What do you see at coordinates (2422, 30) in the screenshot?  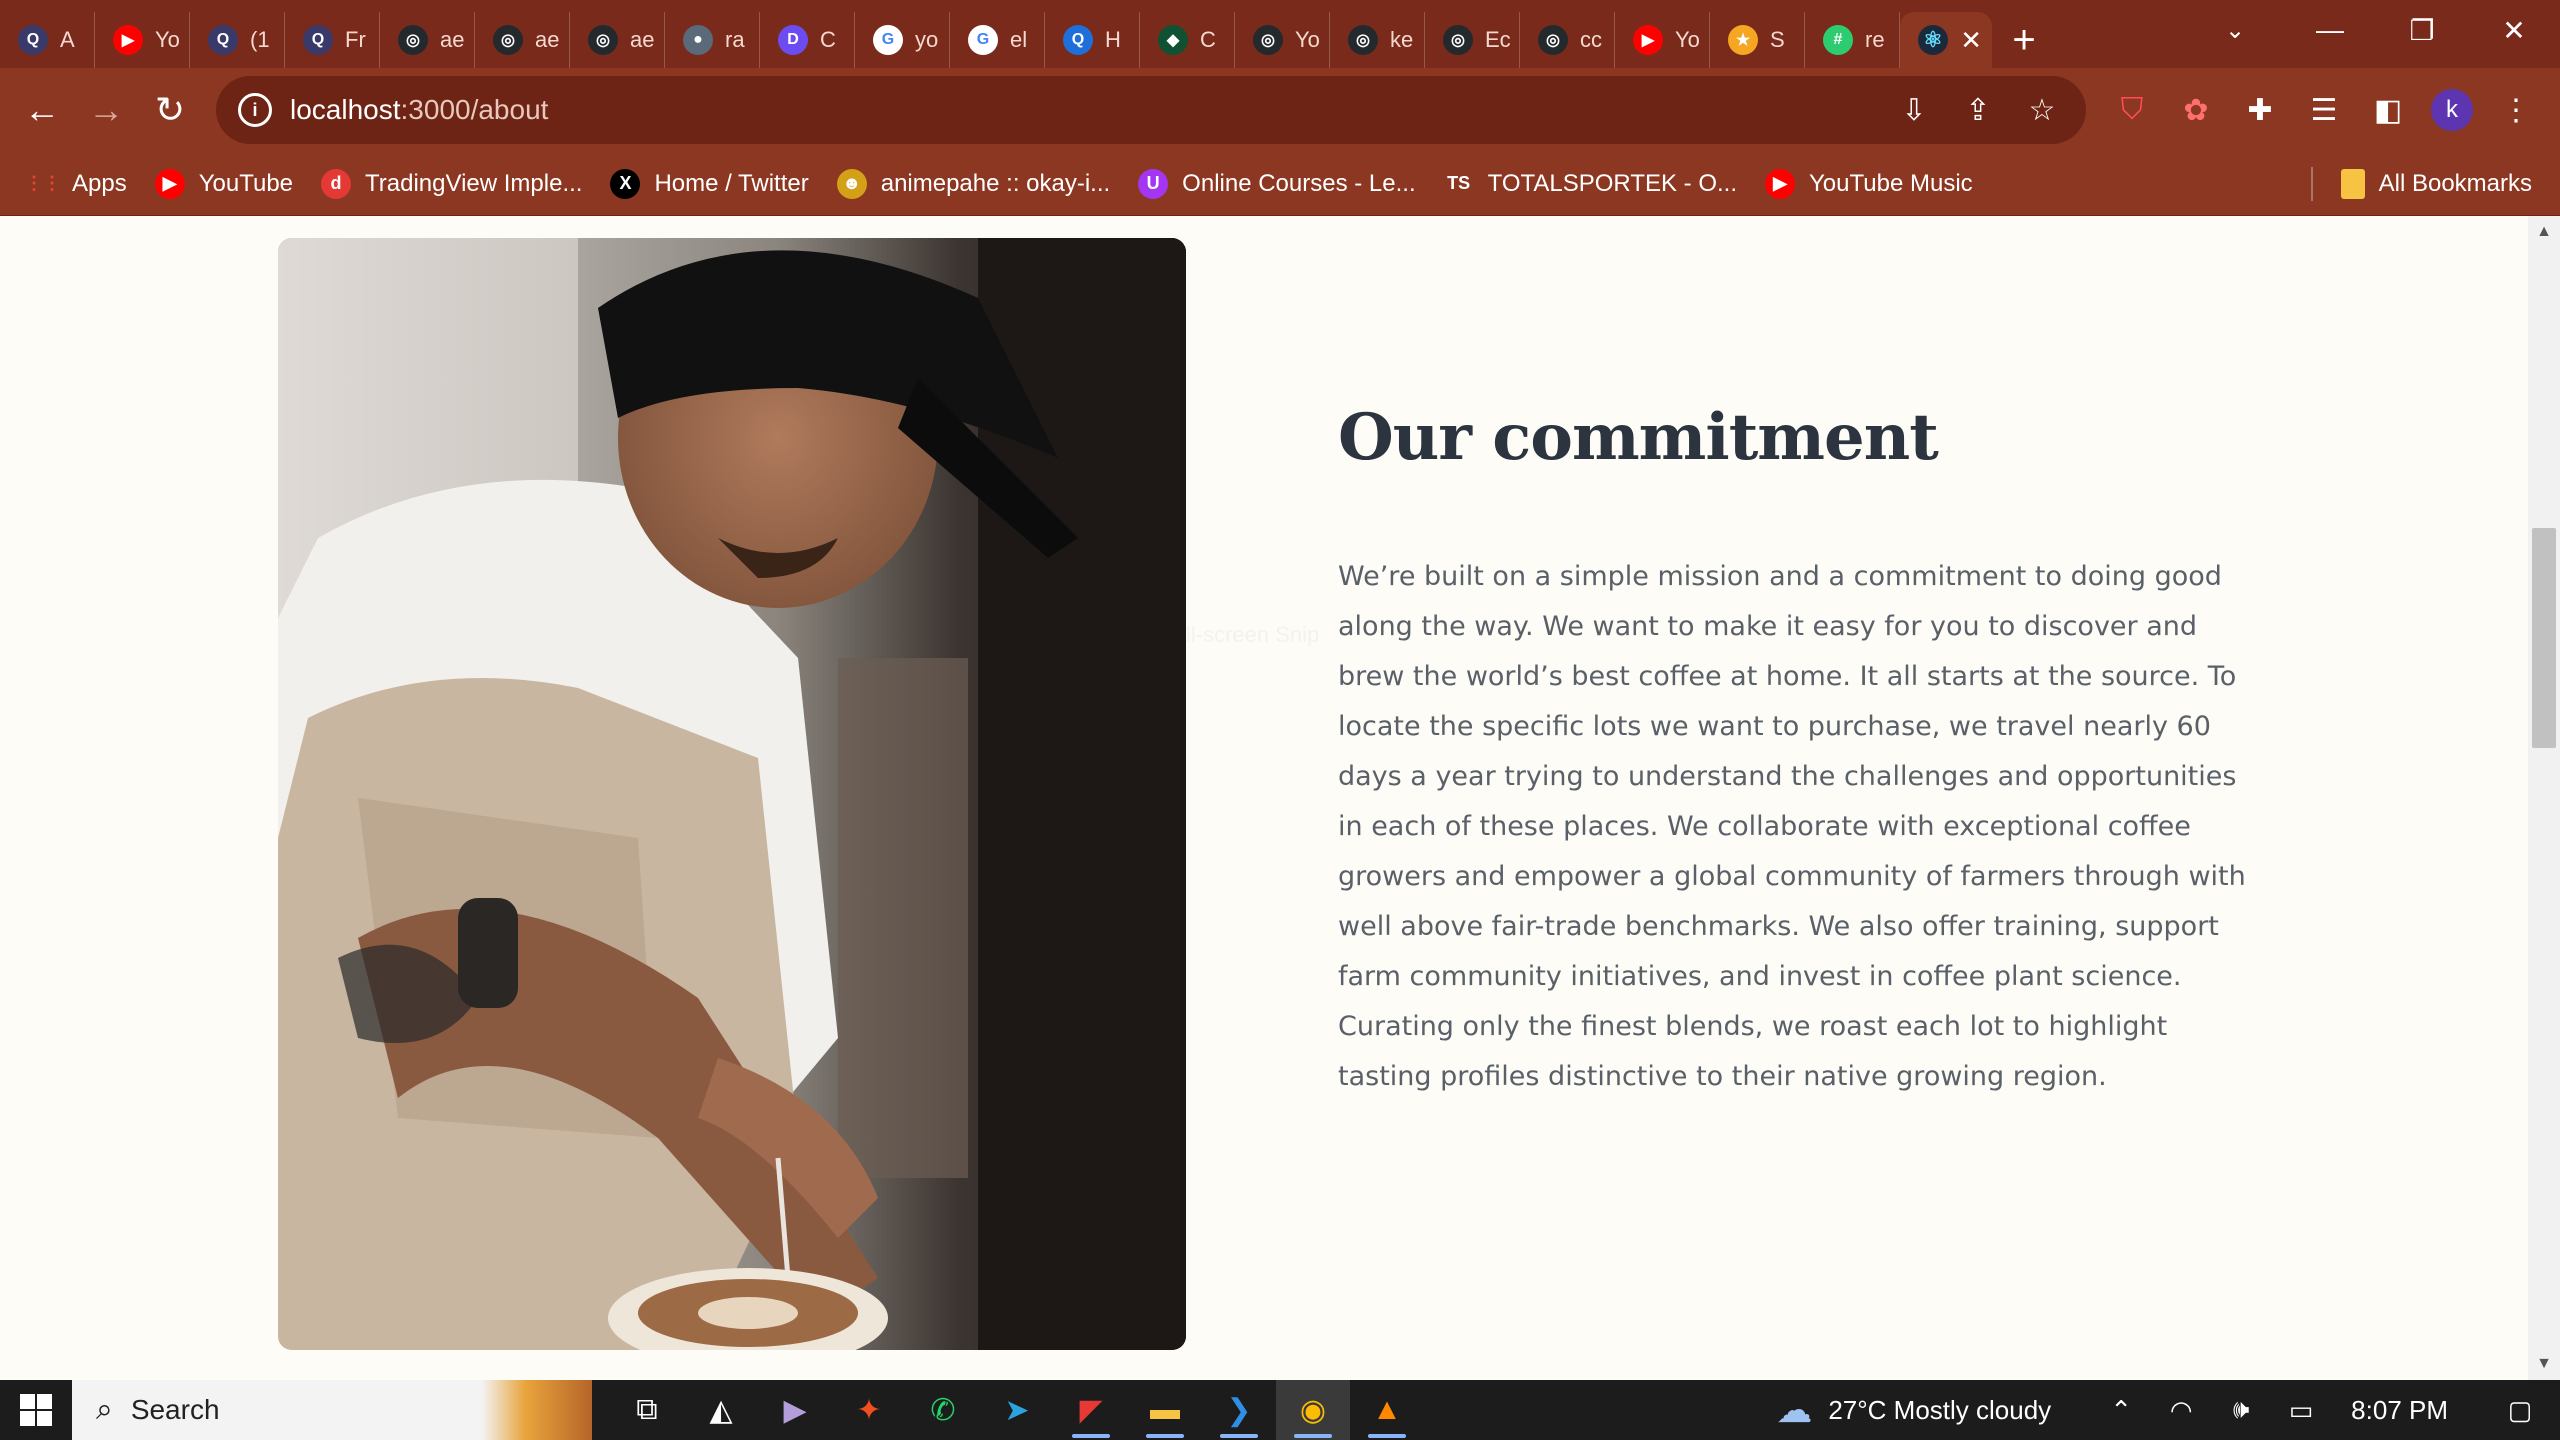 I see `restore-icon: ❐` at bounding box center [2422, 30].